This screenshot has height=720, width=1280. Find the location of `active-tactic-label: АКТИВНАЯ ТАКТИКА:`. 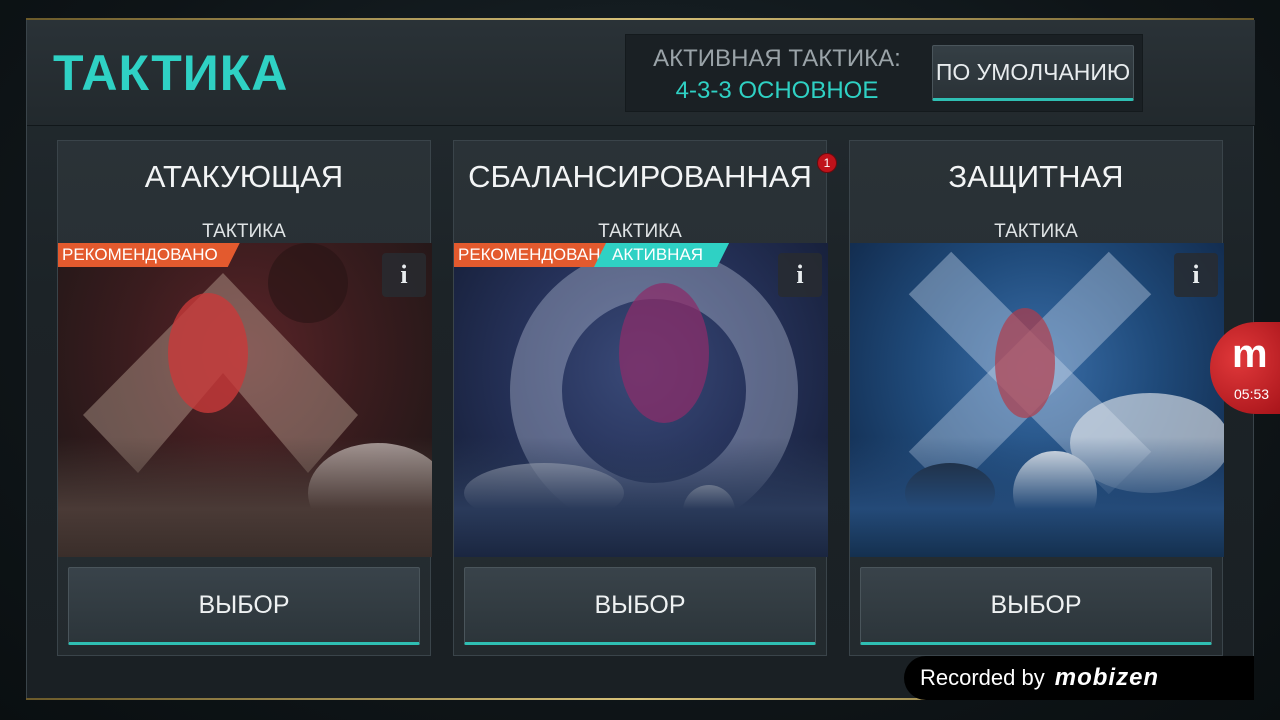

active-tactic-label: АКТИВНАЯ ТАКТИКА: is located at coordinates (777, 58).